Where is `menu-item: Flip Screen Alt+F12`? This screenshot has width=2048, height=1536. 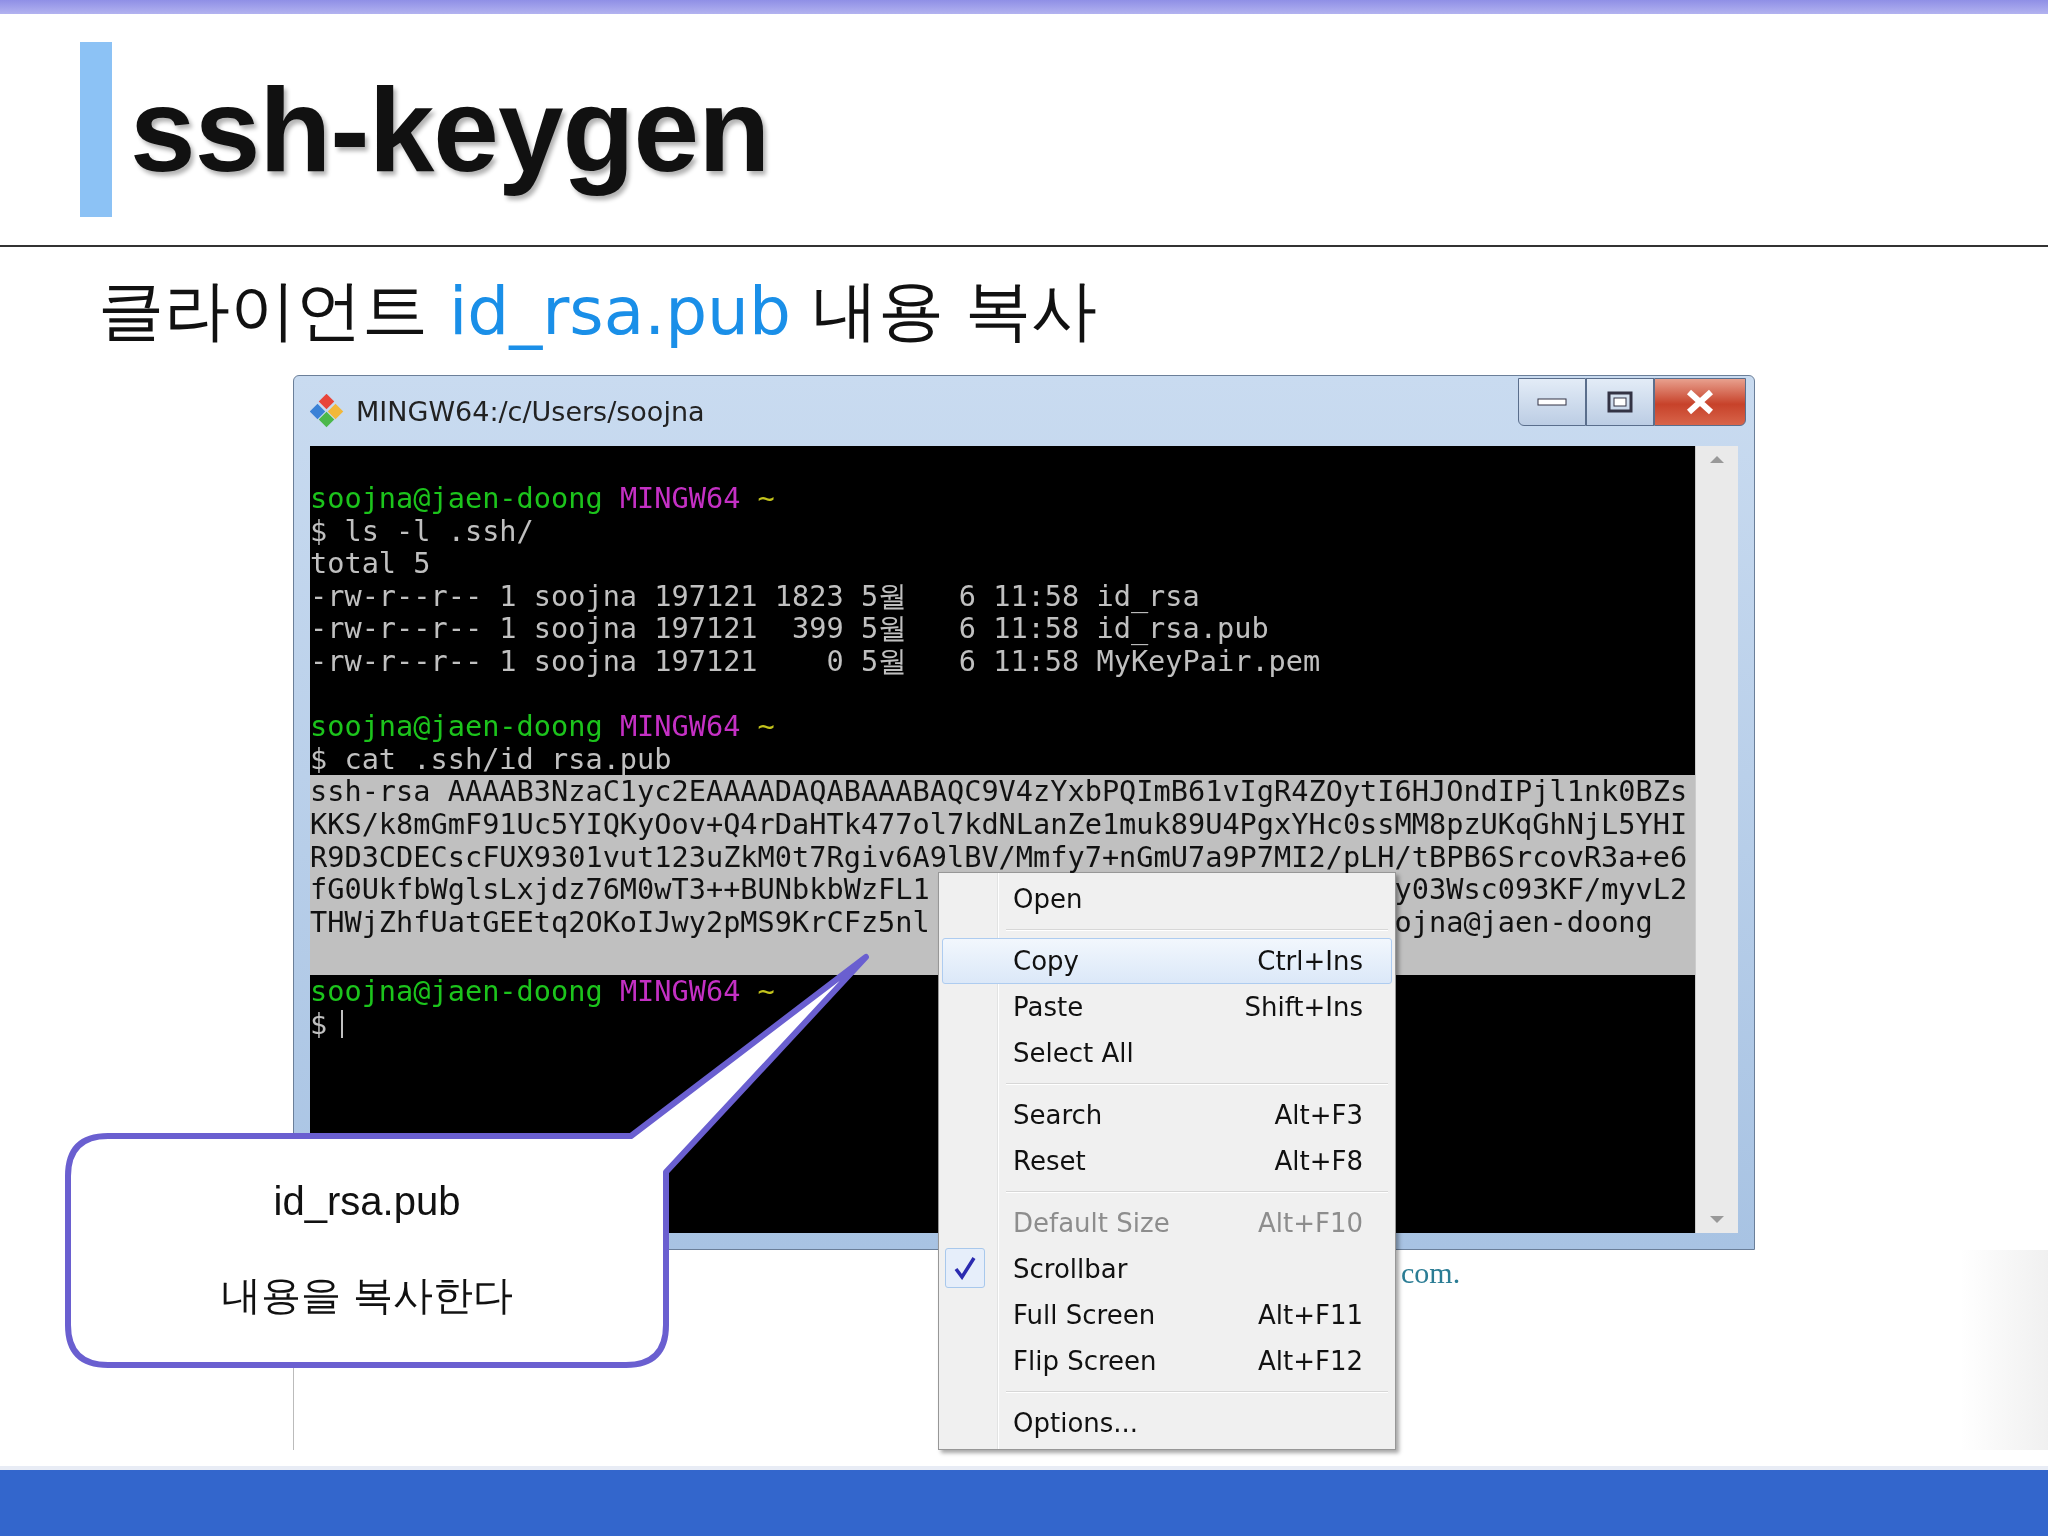 menu-item: Flip Screen Alt+F12 is located at coordinates (1167, 1361).